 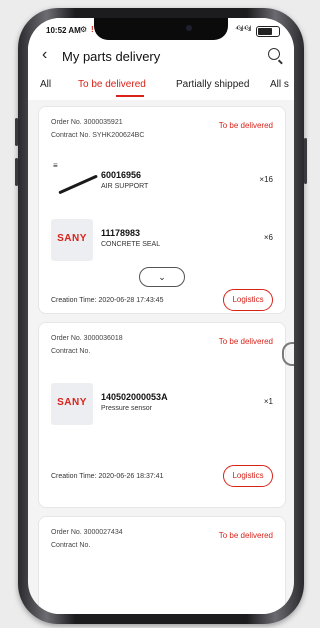 What do you see at coordinates (268, 237) in the screenshot?
I see `quantity: ×6` at bounding box center [268, 237].